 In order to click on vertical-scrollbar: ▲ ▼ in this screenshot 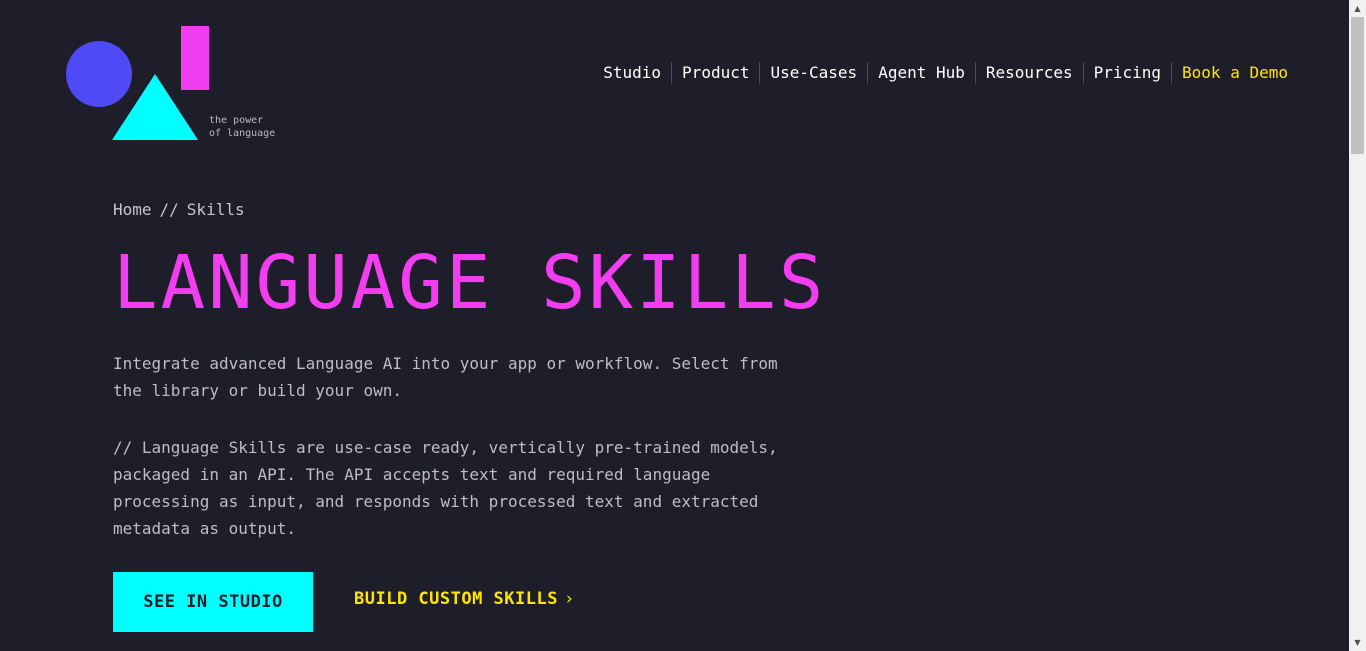, I will do `click(1357, 325)`.